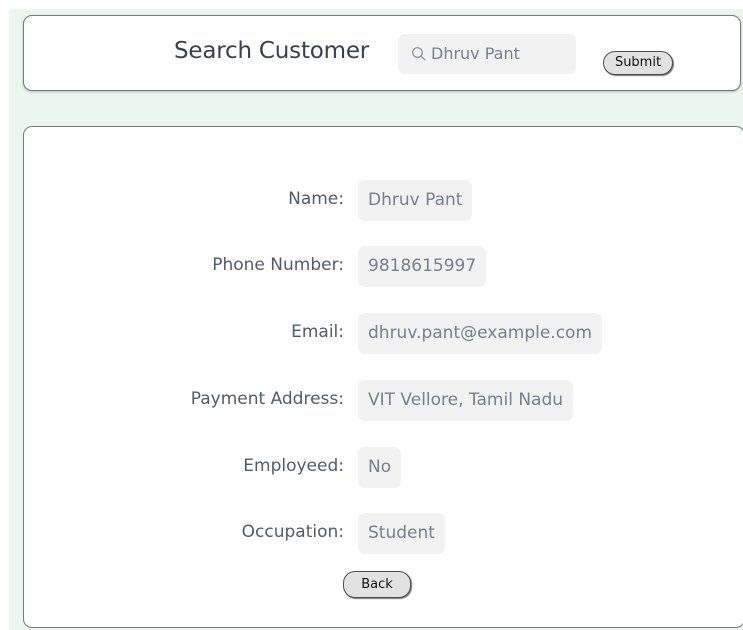 The width and height of the screenshot is (743, 630). Describe the element at coordinates (267, 399) in the screenshot. I see `payment-address-label: Payment Address:` at that location.